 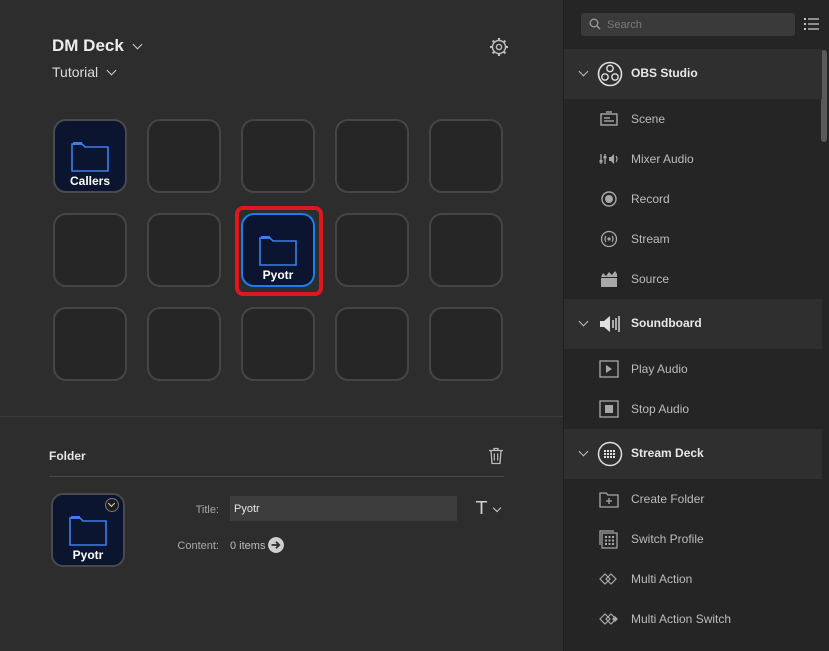 I want to click on gear-icon, so click(x=499, y=47).